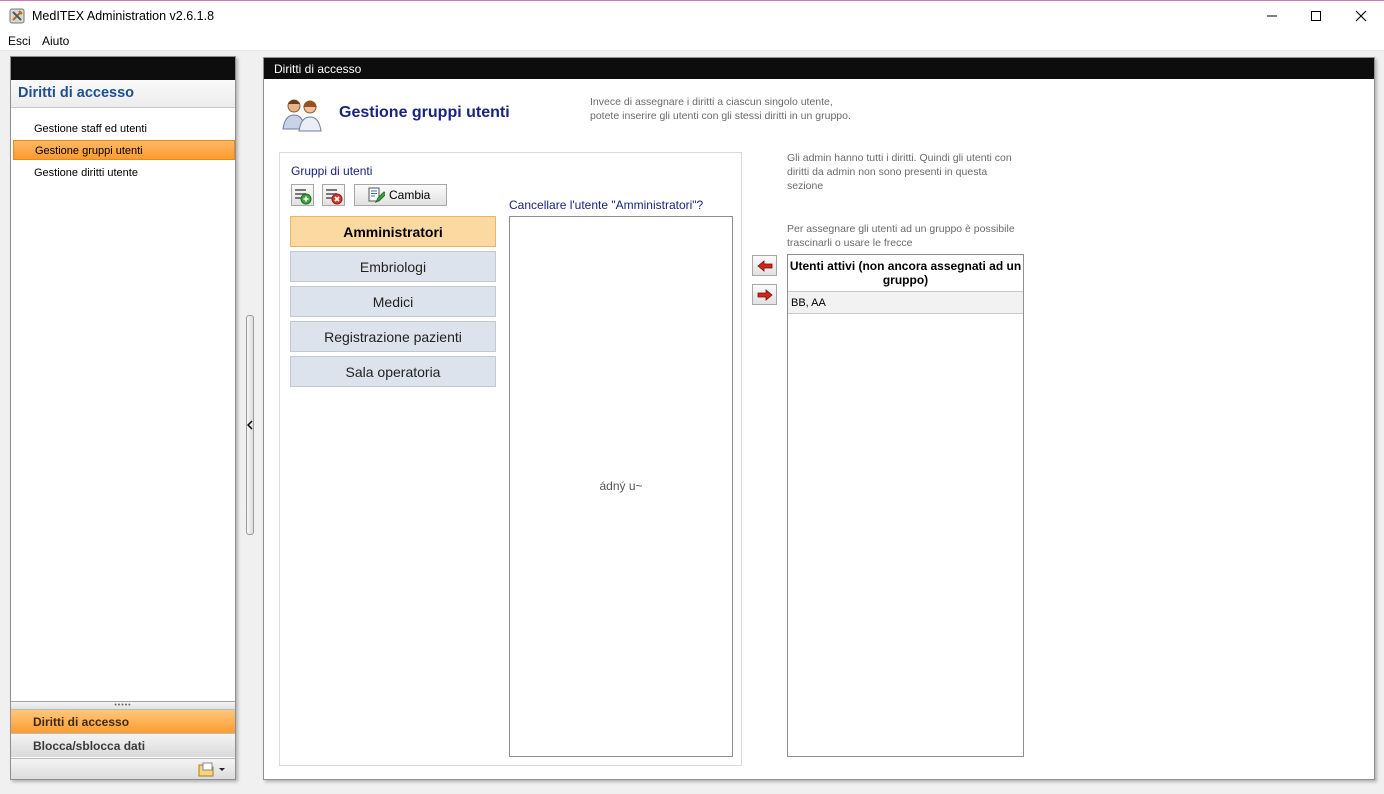 Image resolution: width=1384 pixels, height=794 pixels. I want to click on group-members-empty-text: ádný u~, so click(621, 486).